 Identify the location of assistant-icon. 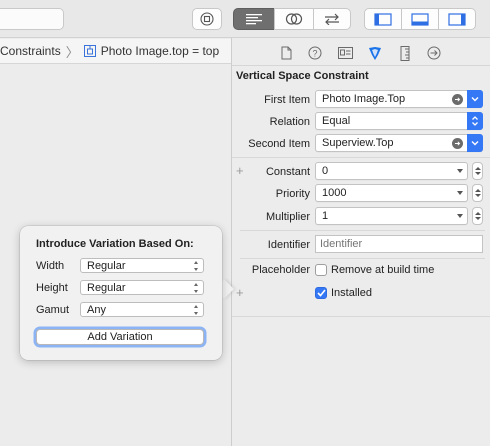
(294, 19).